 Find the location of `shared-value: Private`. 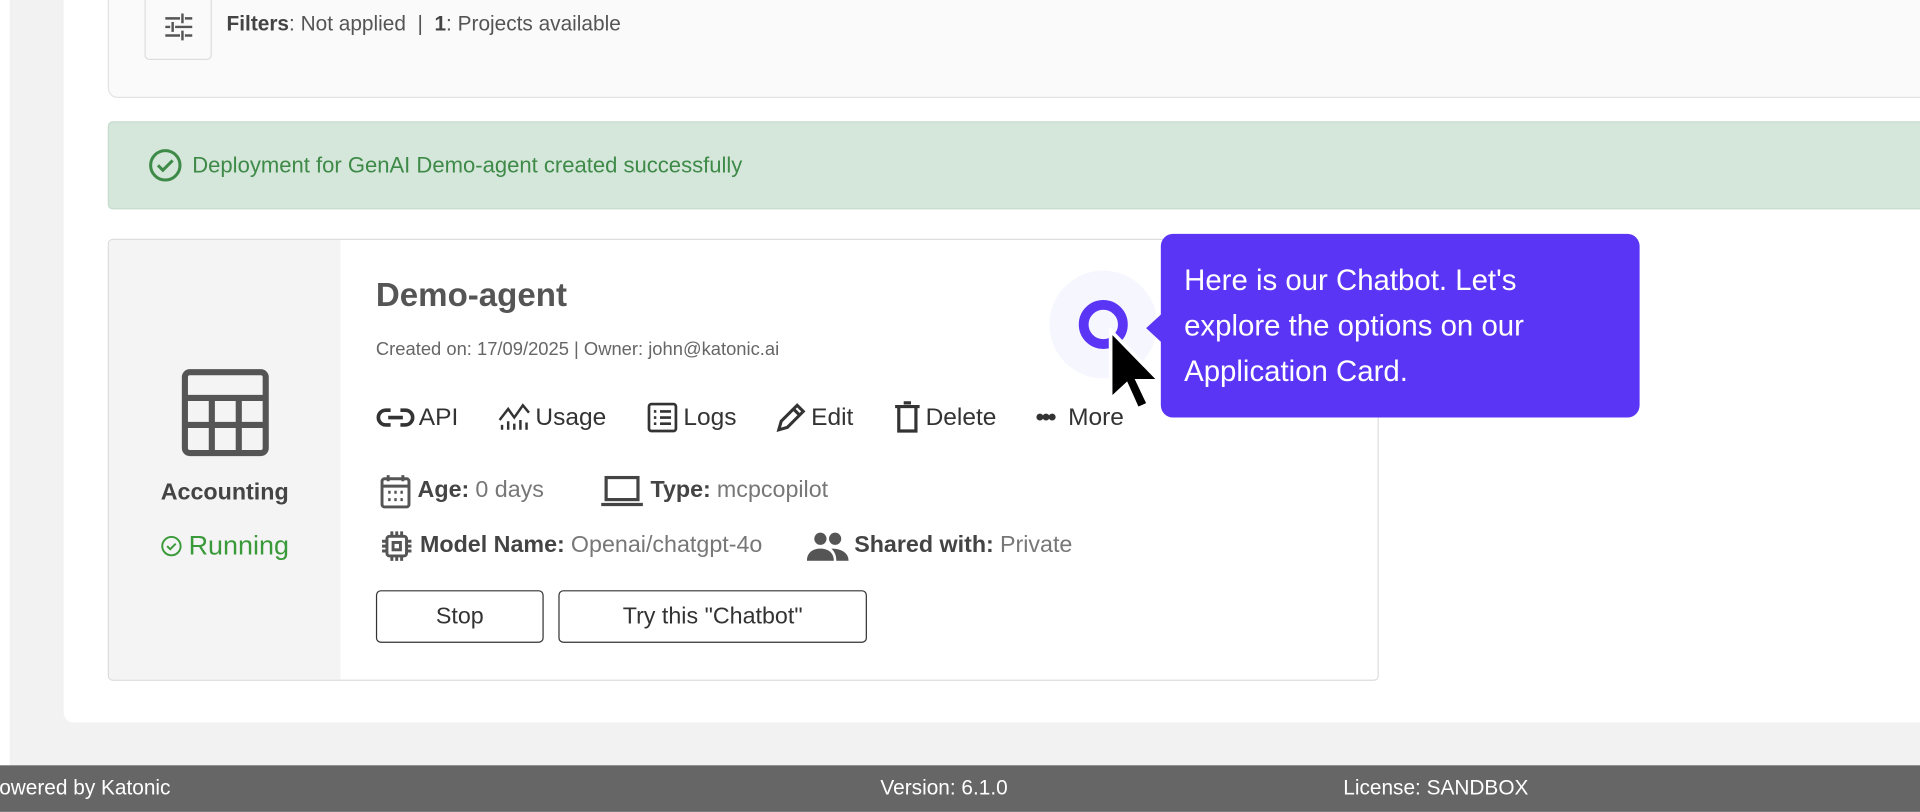

shared-value: Private is located at coordinates (1036, 545).